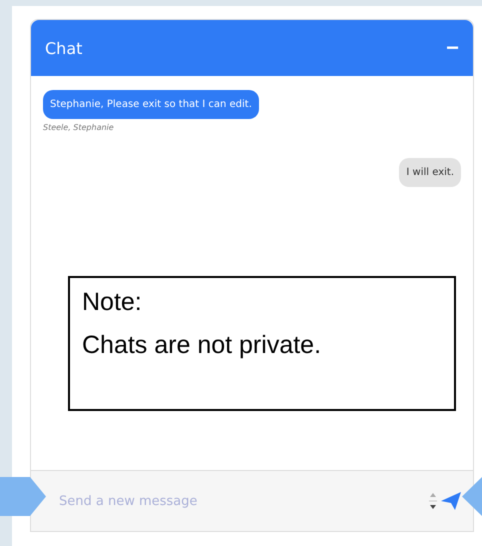  What do you see at coordinates (202, 345) in the screenshot?
I see `note-text: Chats are not private.` at bounding box center [202, 345].